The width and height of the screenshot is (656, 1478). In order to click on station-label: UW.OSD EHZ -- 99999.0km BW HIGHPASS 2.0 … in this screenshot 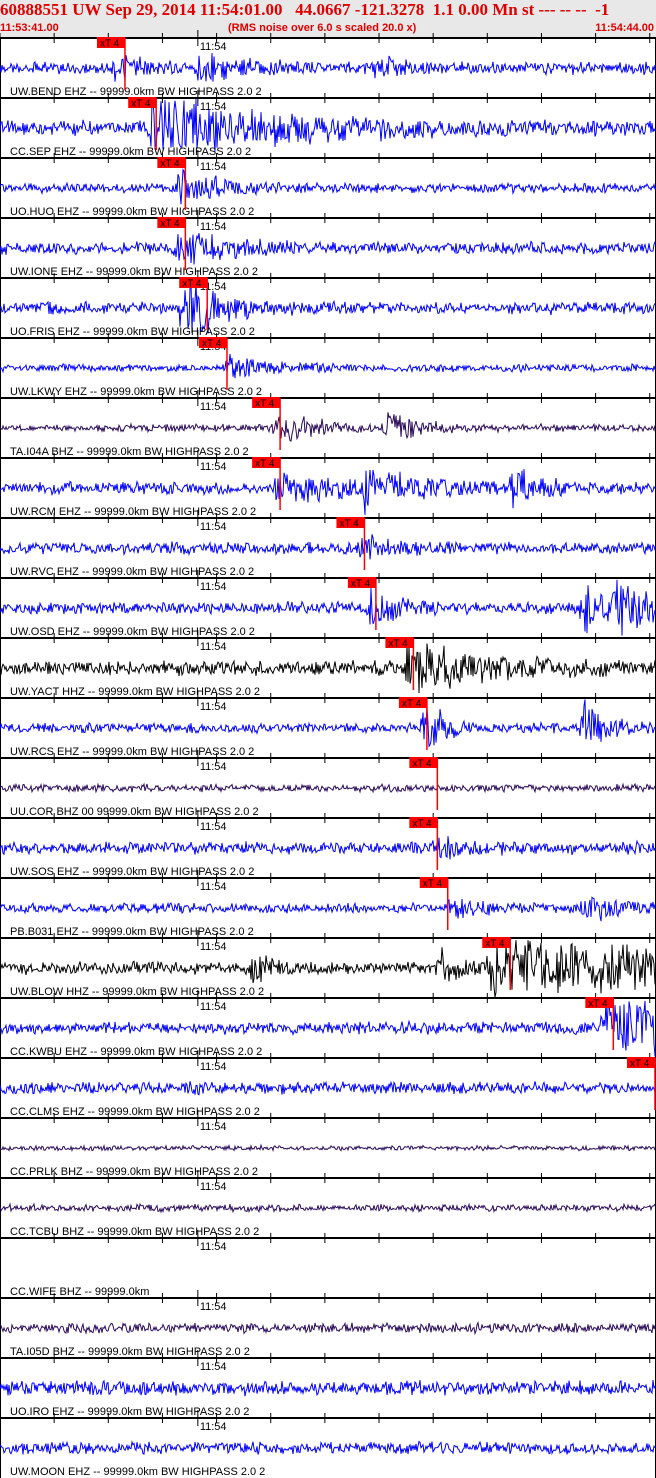, I will do `click(132, 632)`.